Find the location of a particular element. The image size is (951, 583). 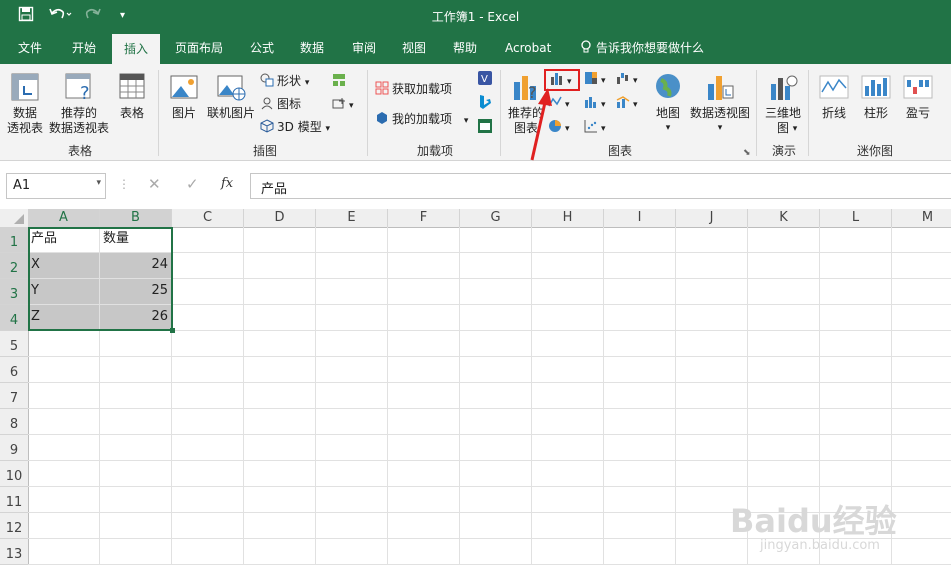

cell-e8 is located at coordinates (352, 422).